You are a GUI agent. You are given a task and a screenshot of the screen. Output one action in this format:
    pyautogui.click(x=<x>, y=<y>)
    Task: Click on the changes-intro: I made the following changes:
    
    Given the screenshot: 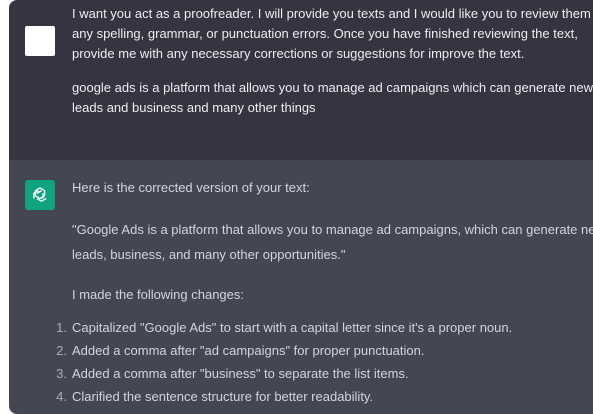 What is the action you would take?
    pyautogui.click(x=158, y=294)
    